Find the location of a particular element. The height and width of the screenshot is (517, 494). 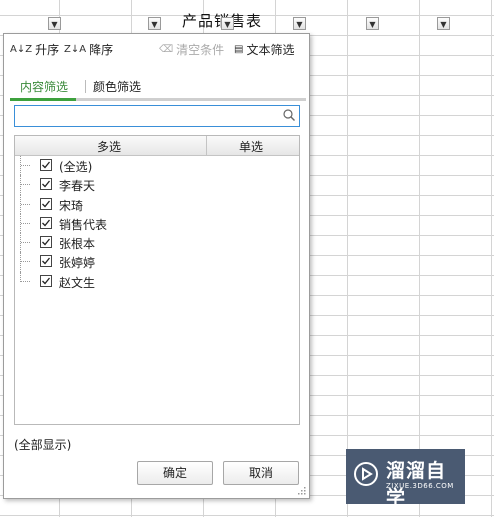

filter-toolbar: A↓Z 升序 Z↓A 降序 ⌫ 清空条件 ▤ 文本筛选 is located at coordinates (156, 49).